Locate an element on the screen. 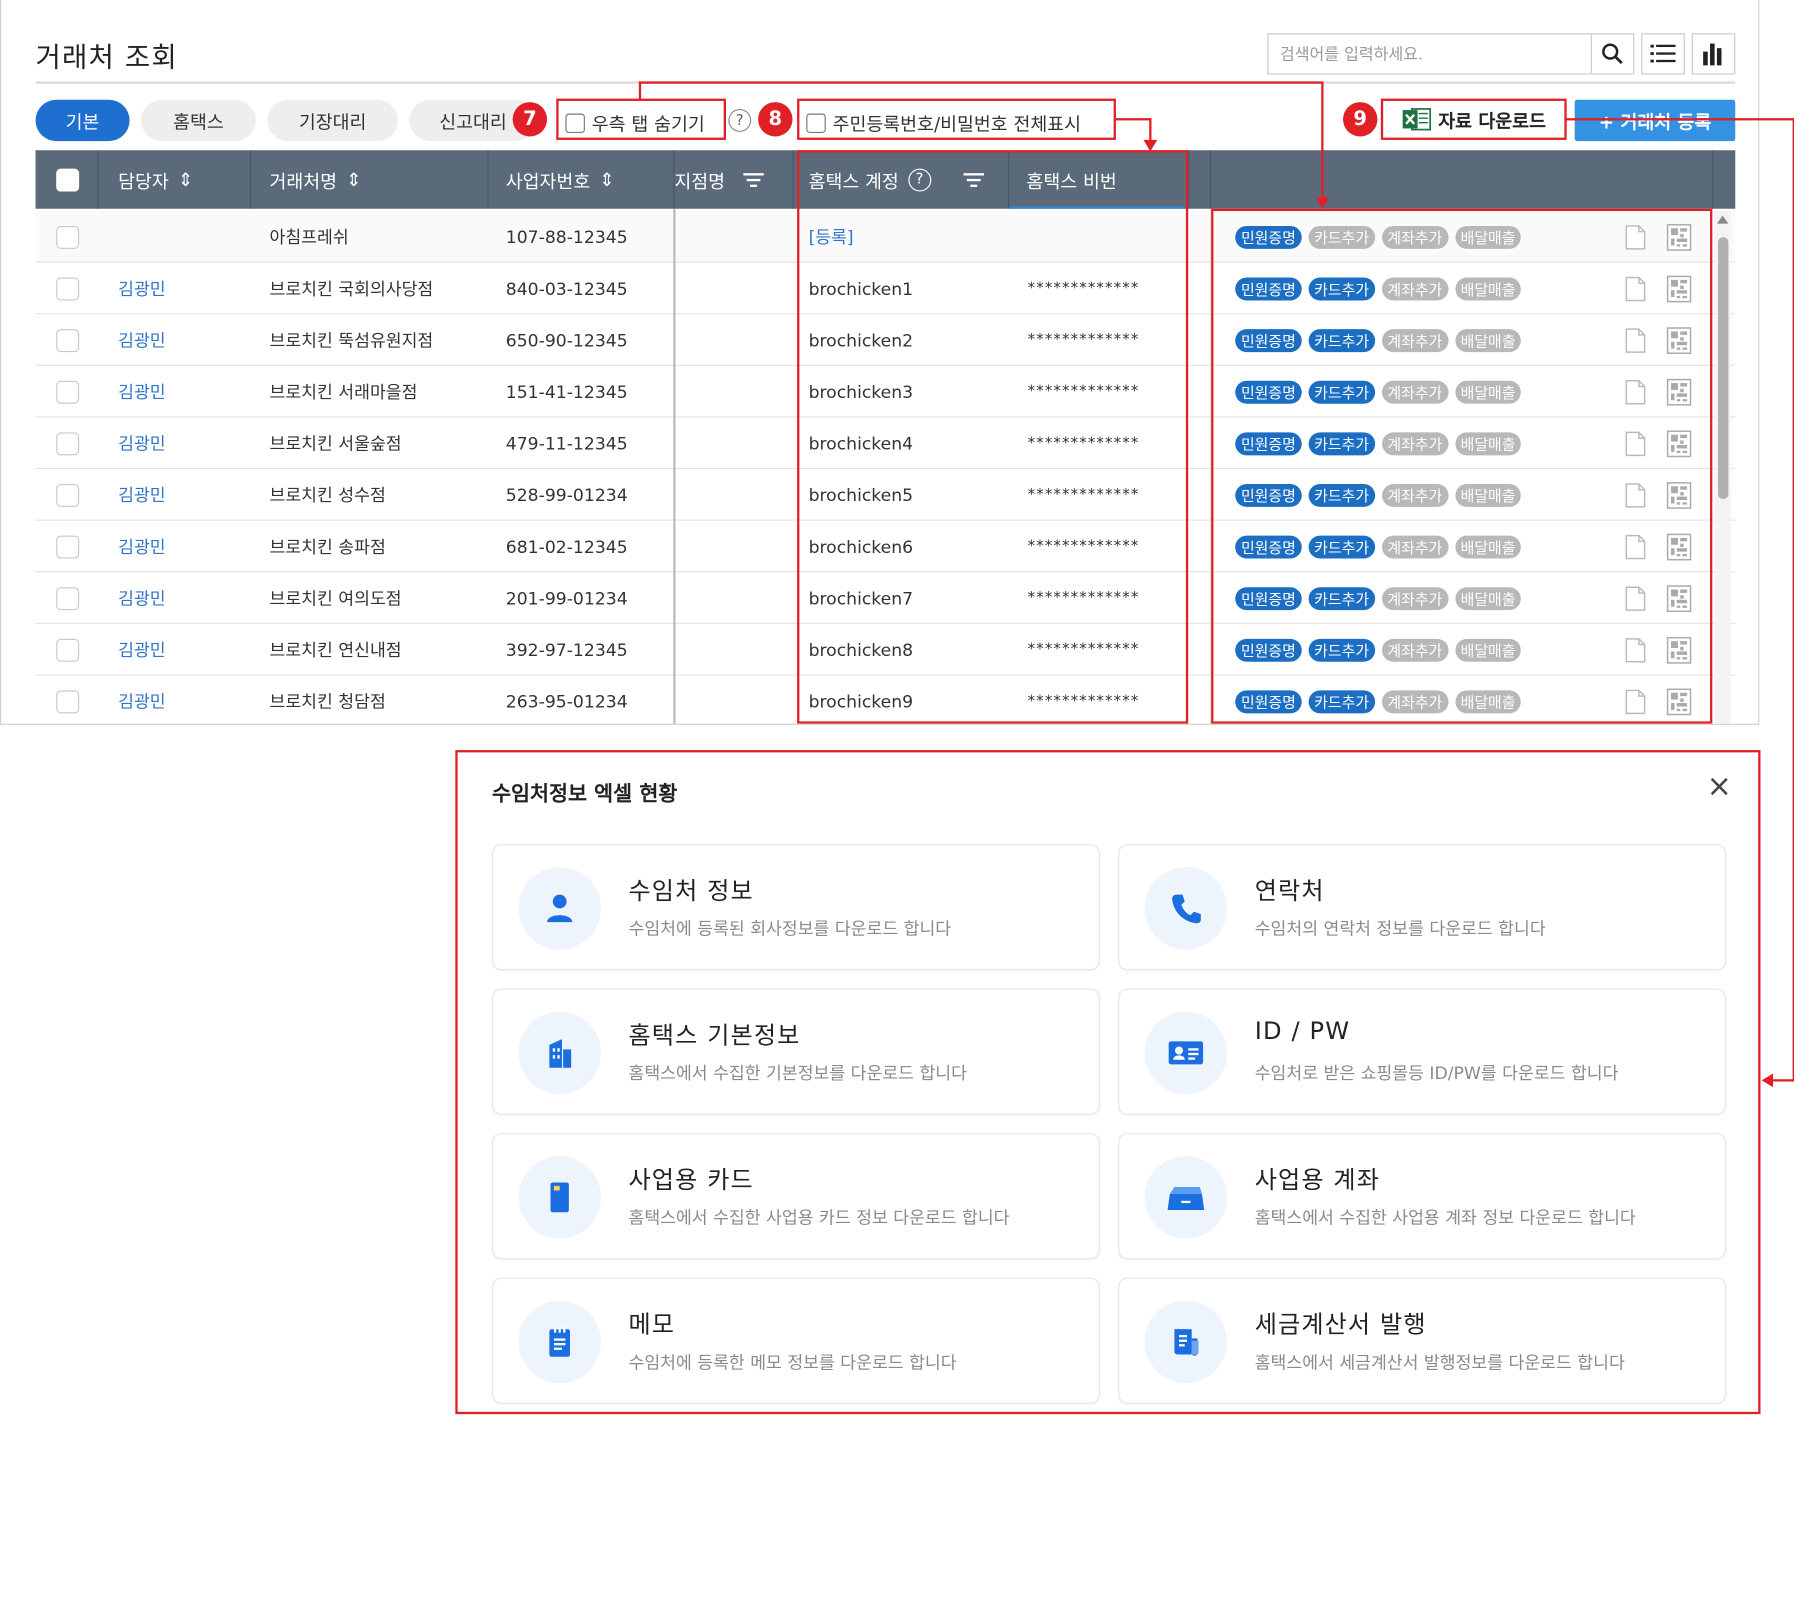 This screenshot has width=1794, height=1621. card-icon is located at coordinates (559, 1197).